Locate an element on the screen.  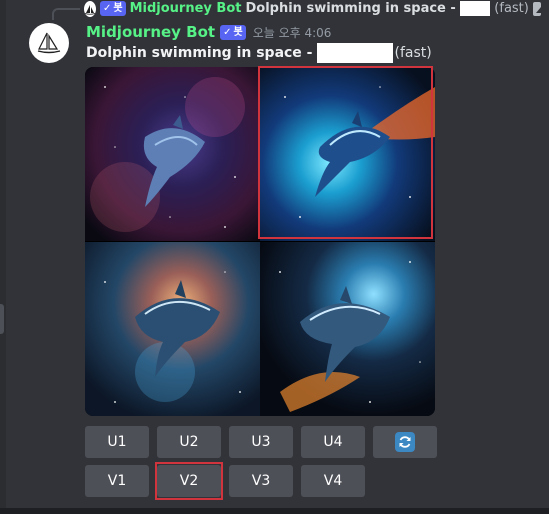
reply-bot-badge-label: 봇 is located at coordinates (118, 8).